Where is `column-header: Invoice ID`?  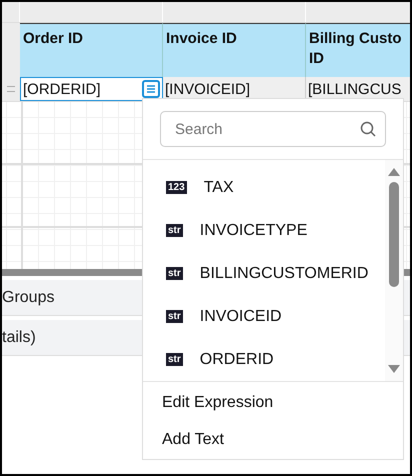 column-header: Invoice ID is located at coordinates (234, 50).